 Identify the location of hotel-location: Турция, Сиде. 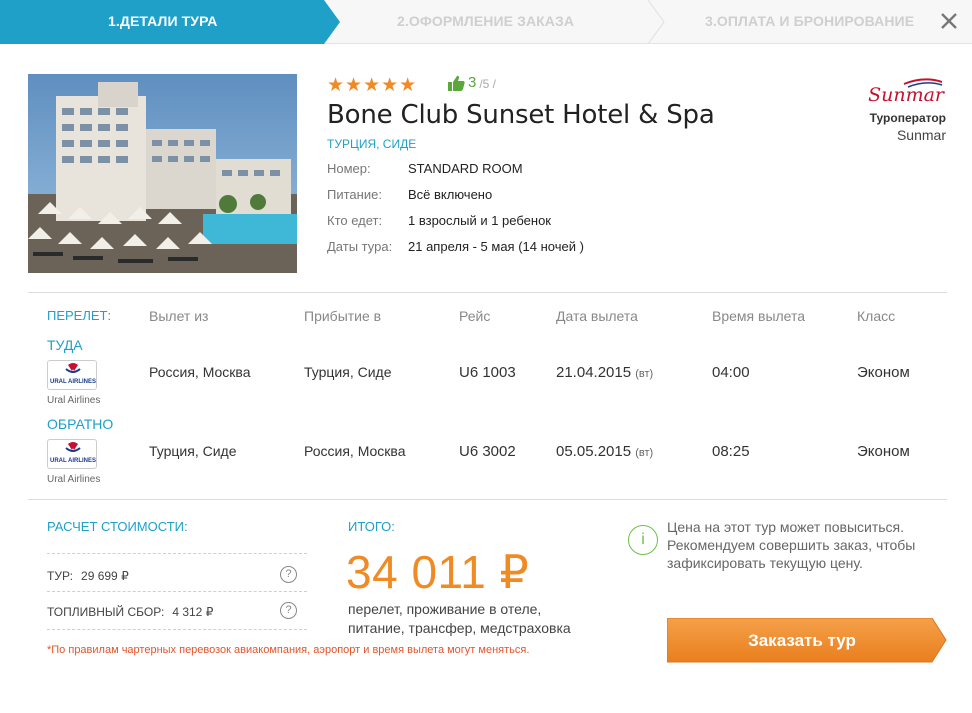
(371, 144).